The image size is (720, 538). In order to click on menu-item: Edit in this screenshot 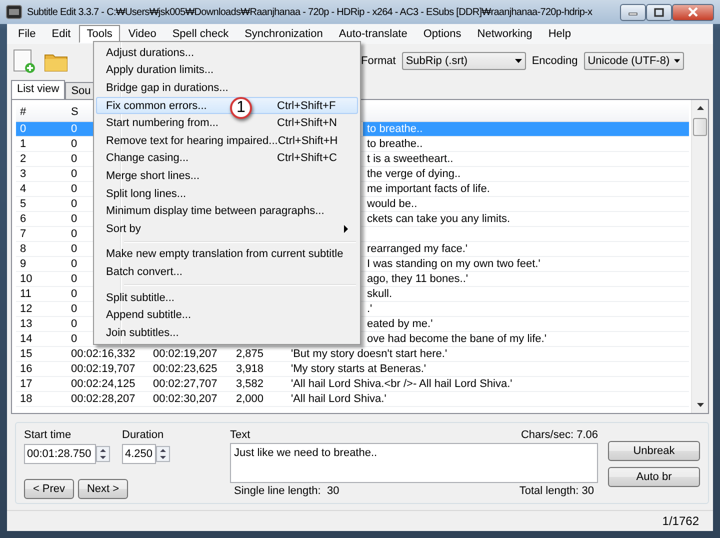, I will do `click(61, 34)`.